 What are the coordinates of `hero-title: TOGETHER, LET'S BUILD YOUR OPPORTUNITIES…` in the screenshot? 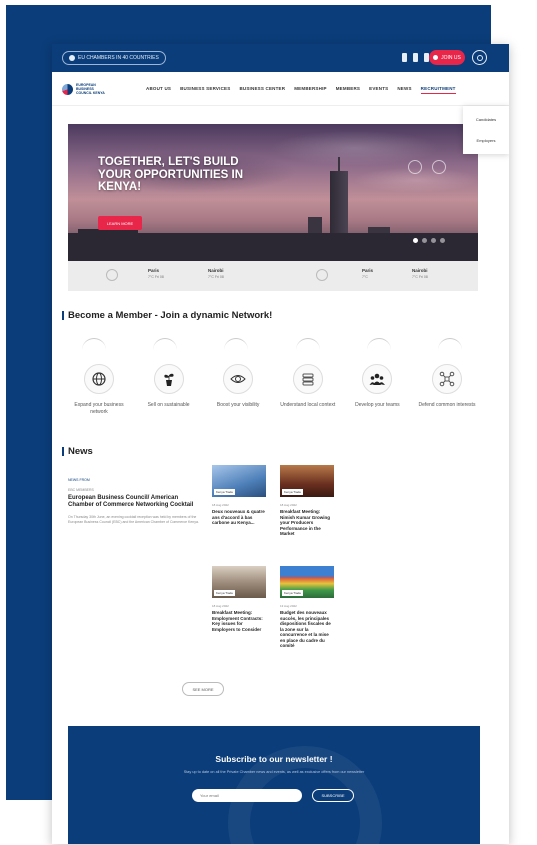 It's located at (171, 174).